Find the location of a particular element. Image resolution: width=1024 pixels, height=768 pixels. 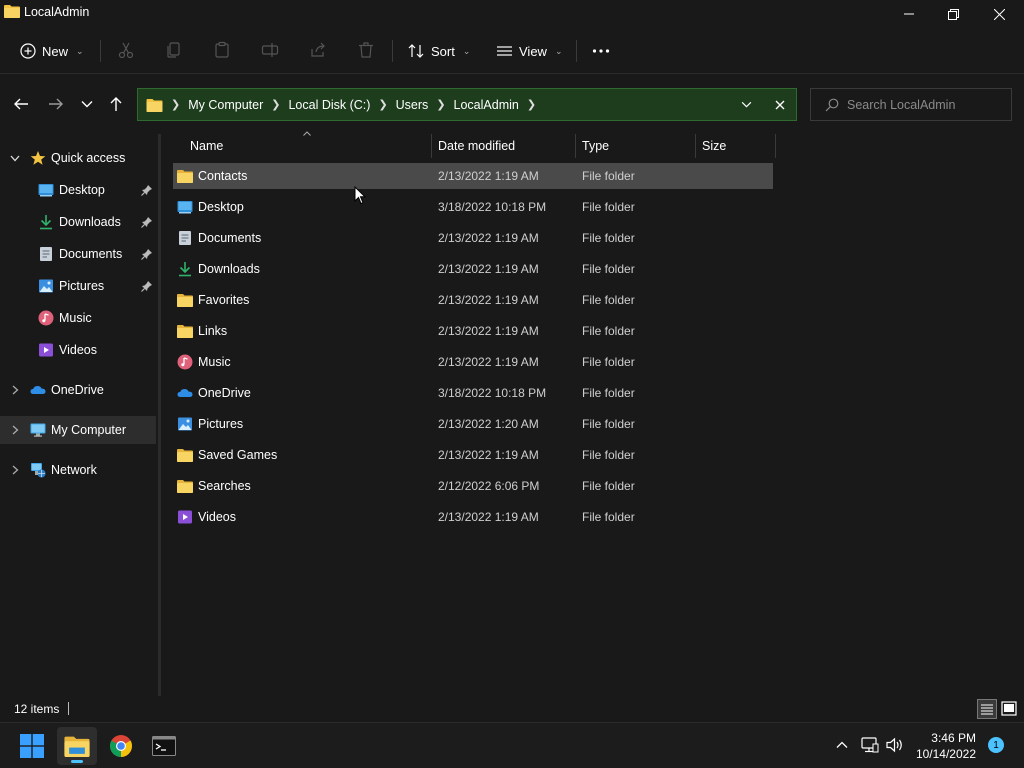

sidebar-item-desktop: Desktop is located at coordinates (78, 190).